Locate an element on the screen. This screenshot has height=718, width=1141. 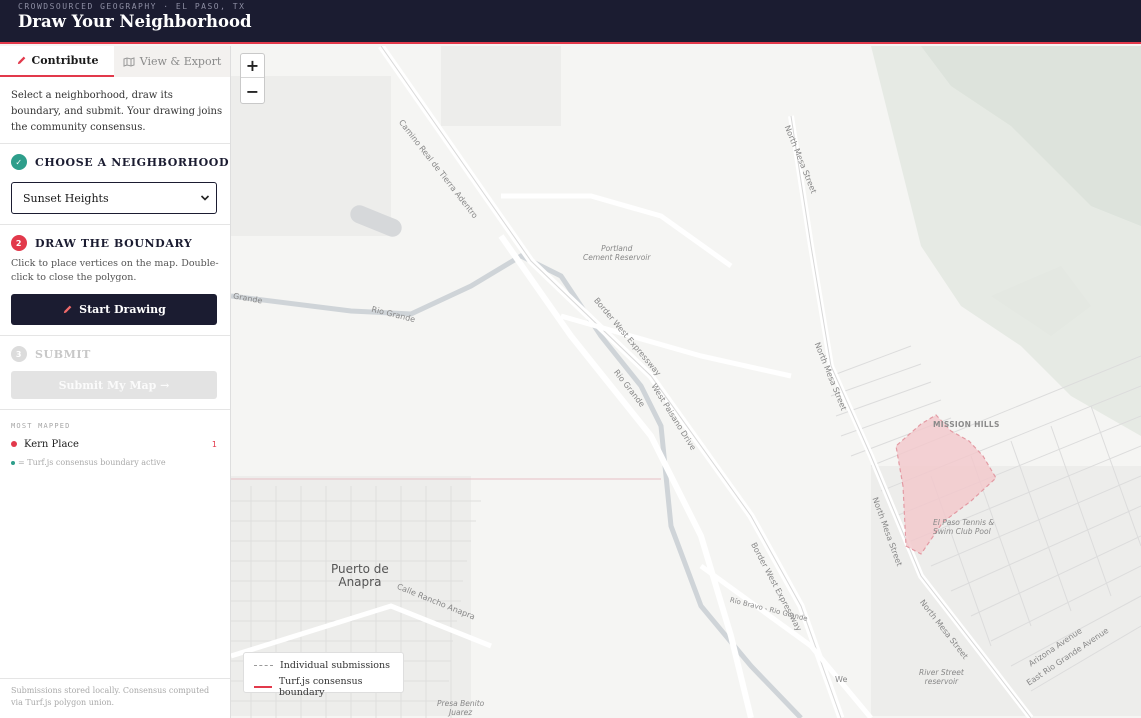
step-draw-heading: 2 DRAW THE BOUNDARY is located at coordinates (101, 243).